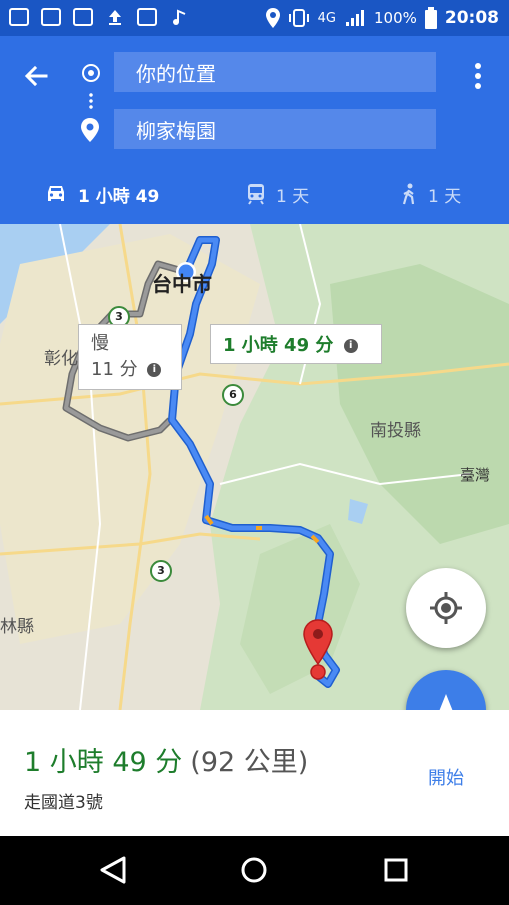  I want to click on back-triangle-icon, so click(113, 870).